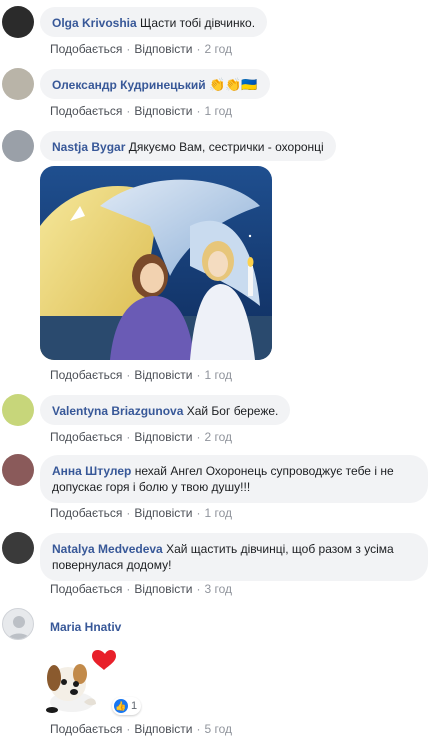 The image size is (444, 738). I want to click on comment-attached-image, so click(156, 263).